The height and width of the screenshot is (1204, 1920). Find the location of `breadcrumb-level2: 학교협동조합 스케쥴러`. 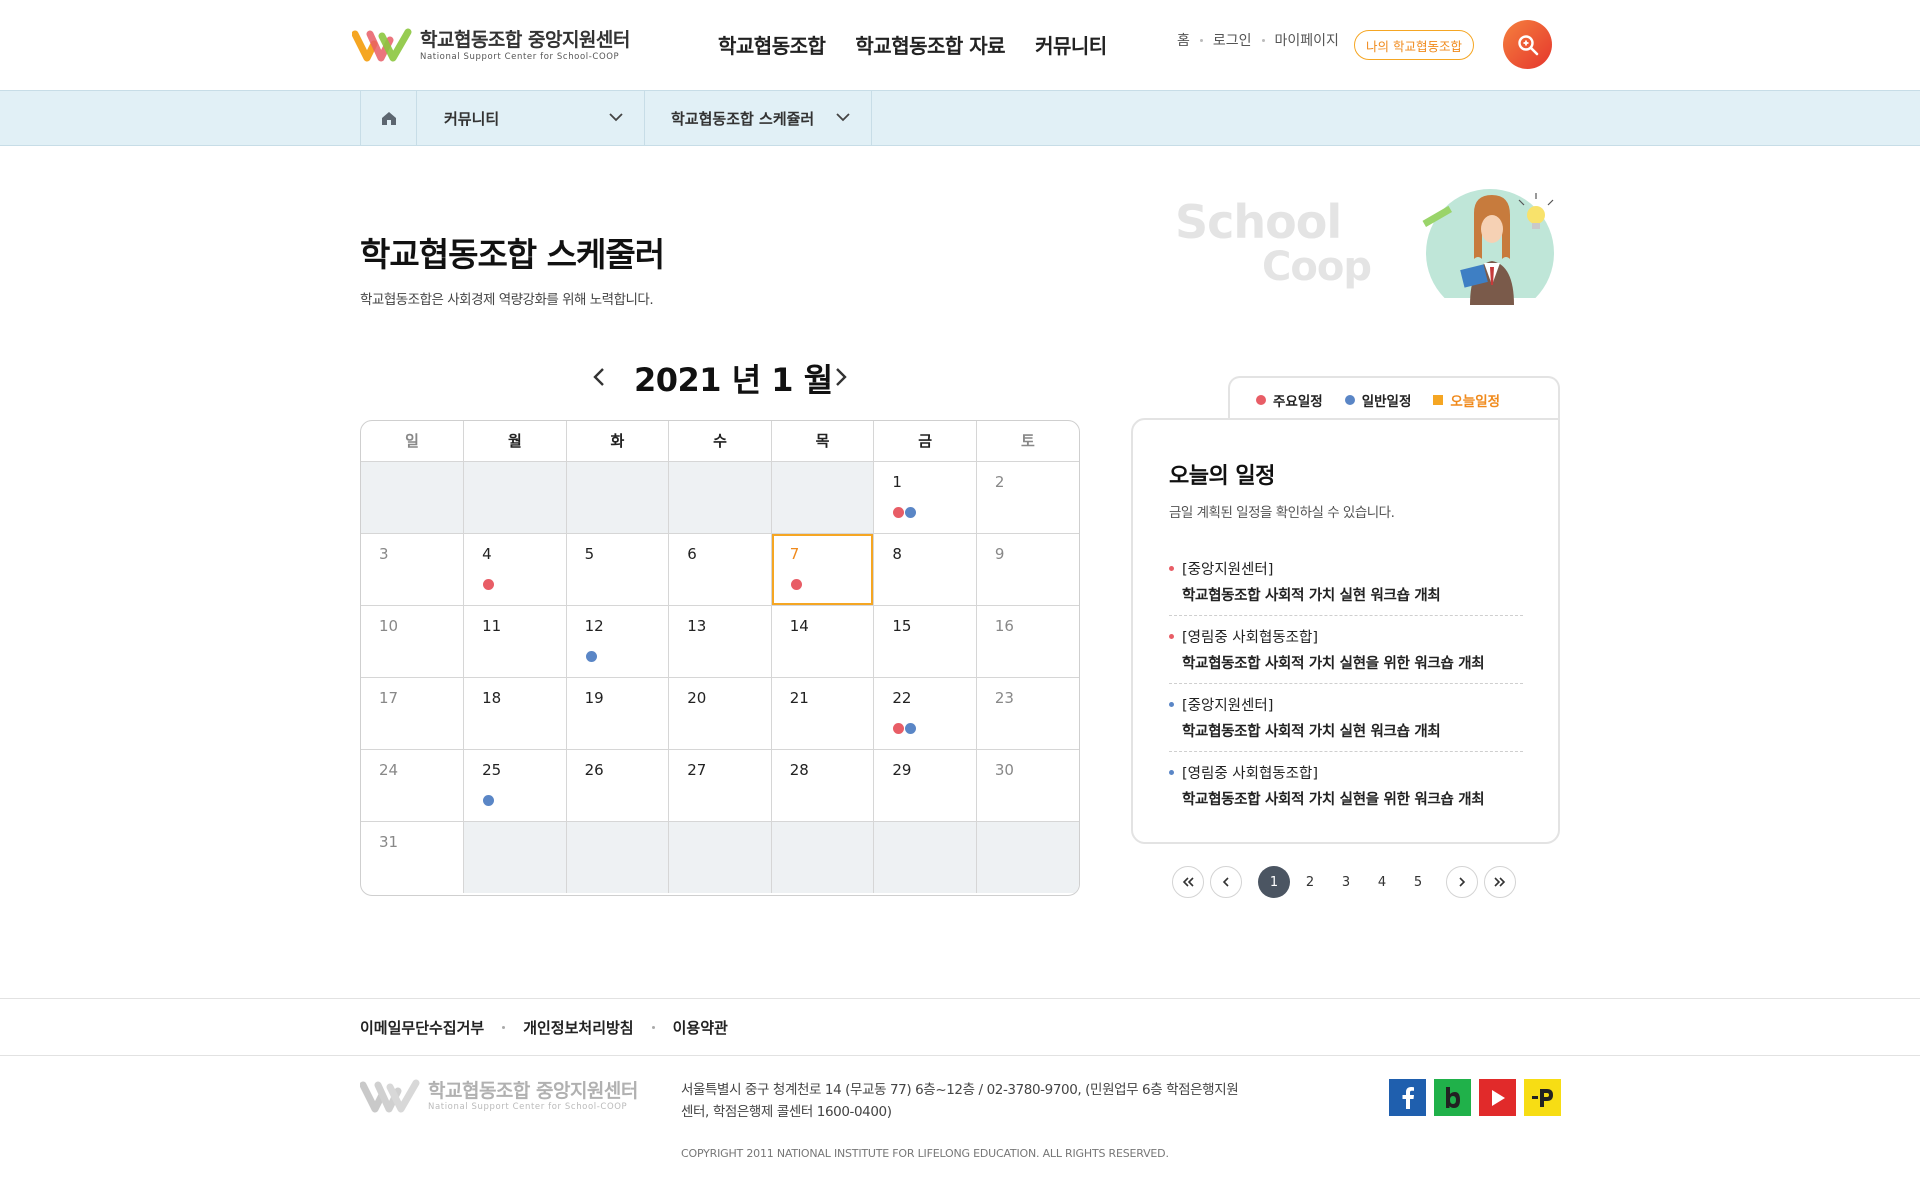

breadcrumb-level2: 학교협동조합 스케쥴러 is located at coordinates (758, 118).